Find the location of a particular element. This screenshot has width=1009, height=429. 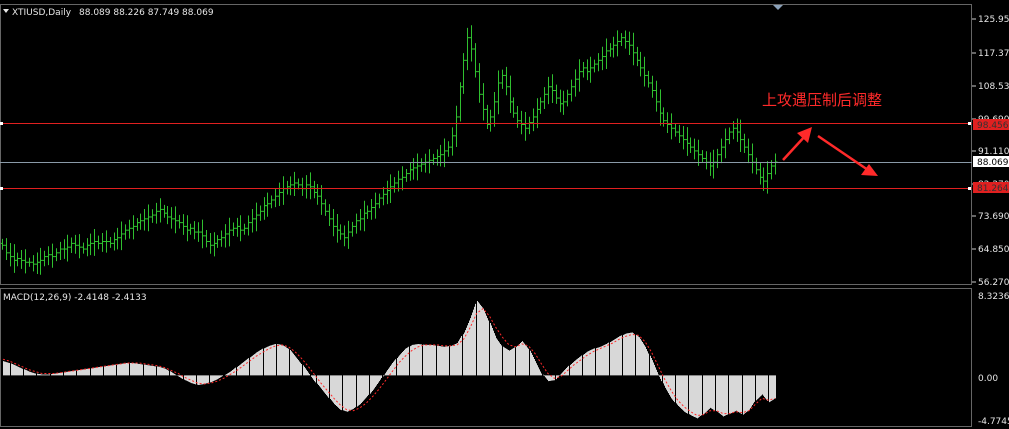

price-tick: 56.270 is located at coordinates (993, 283).